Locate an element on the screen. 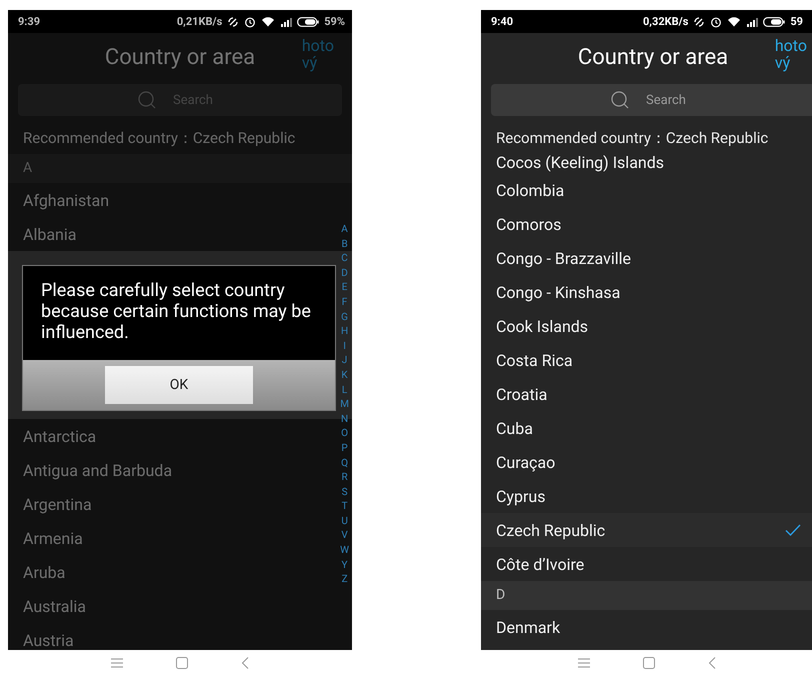  index-letter: L is located at coordinates (345, 391).